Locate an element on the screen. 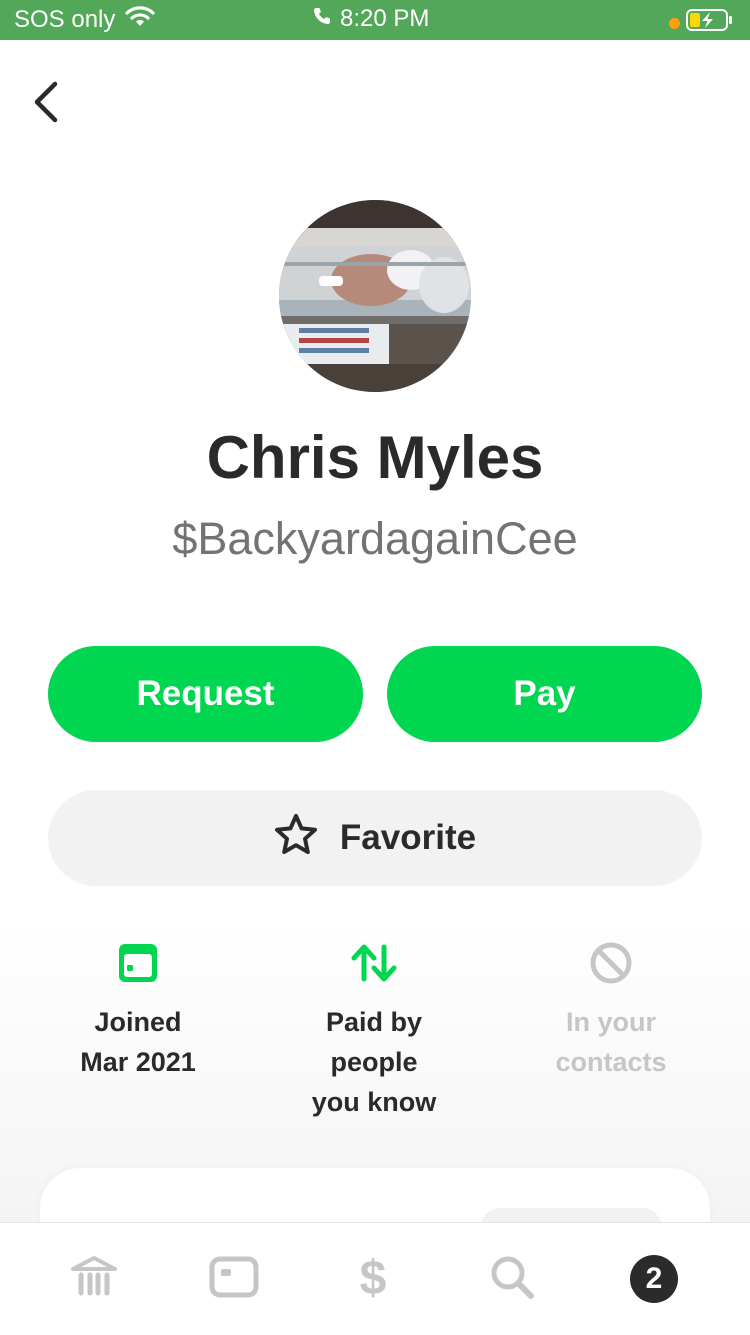  status-bar: SOS only 8:20 PM is located at coordinates (375, 20).